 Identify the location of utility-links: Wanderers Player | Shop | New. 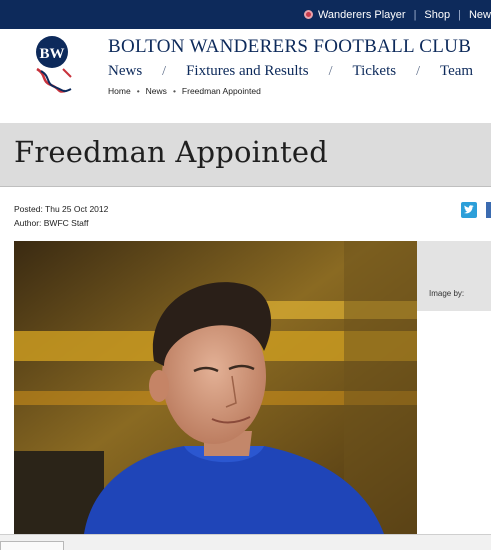
(397, 14).